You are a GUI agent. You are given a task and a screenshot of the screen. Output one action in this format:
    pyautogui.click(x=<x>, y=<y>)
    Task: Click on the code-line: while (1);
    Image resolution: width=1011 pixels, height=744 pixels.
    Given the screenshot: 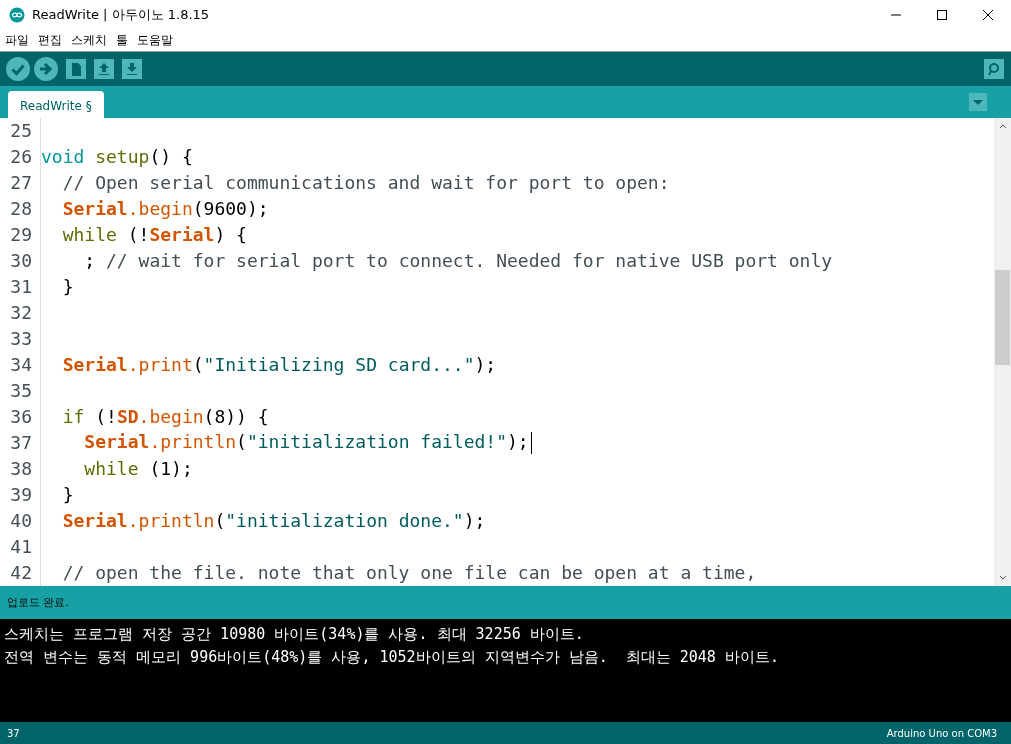 What is the action you would take?
    pyautogui.click(x=138, y=469)
    